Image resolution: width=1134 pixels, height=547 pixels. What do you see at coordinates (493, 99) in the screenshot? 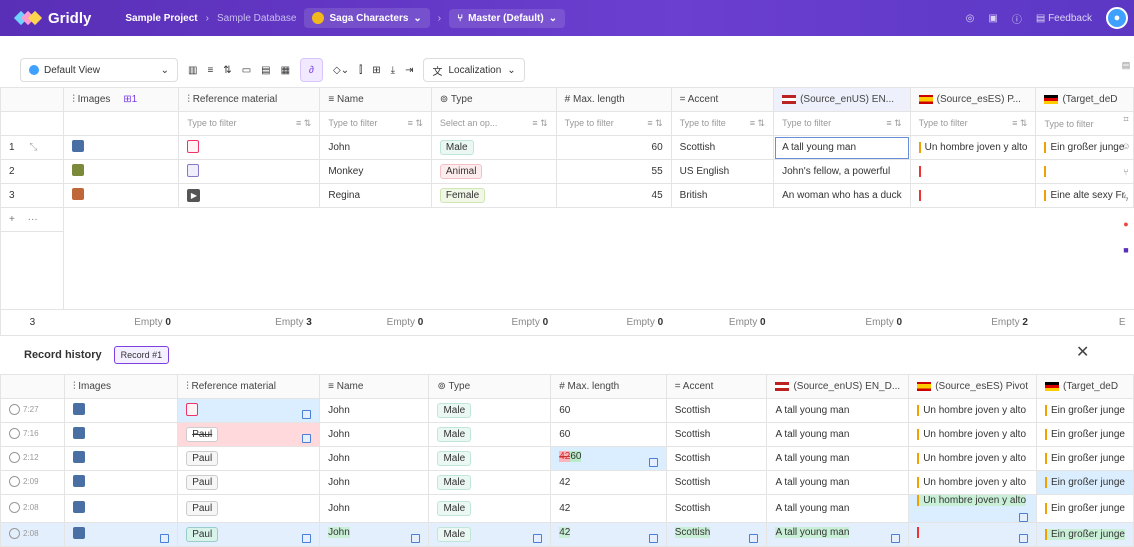
I see `column-header-type: ⊚ Type` at bounding box center [493, 99].